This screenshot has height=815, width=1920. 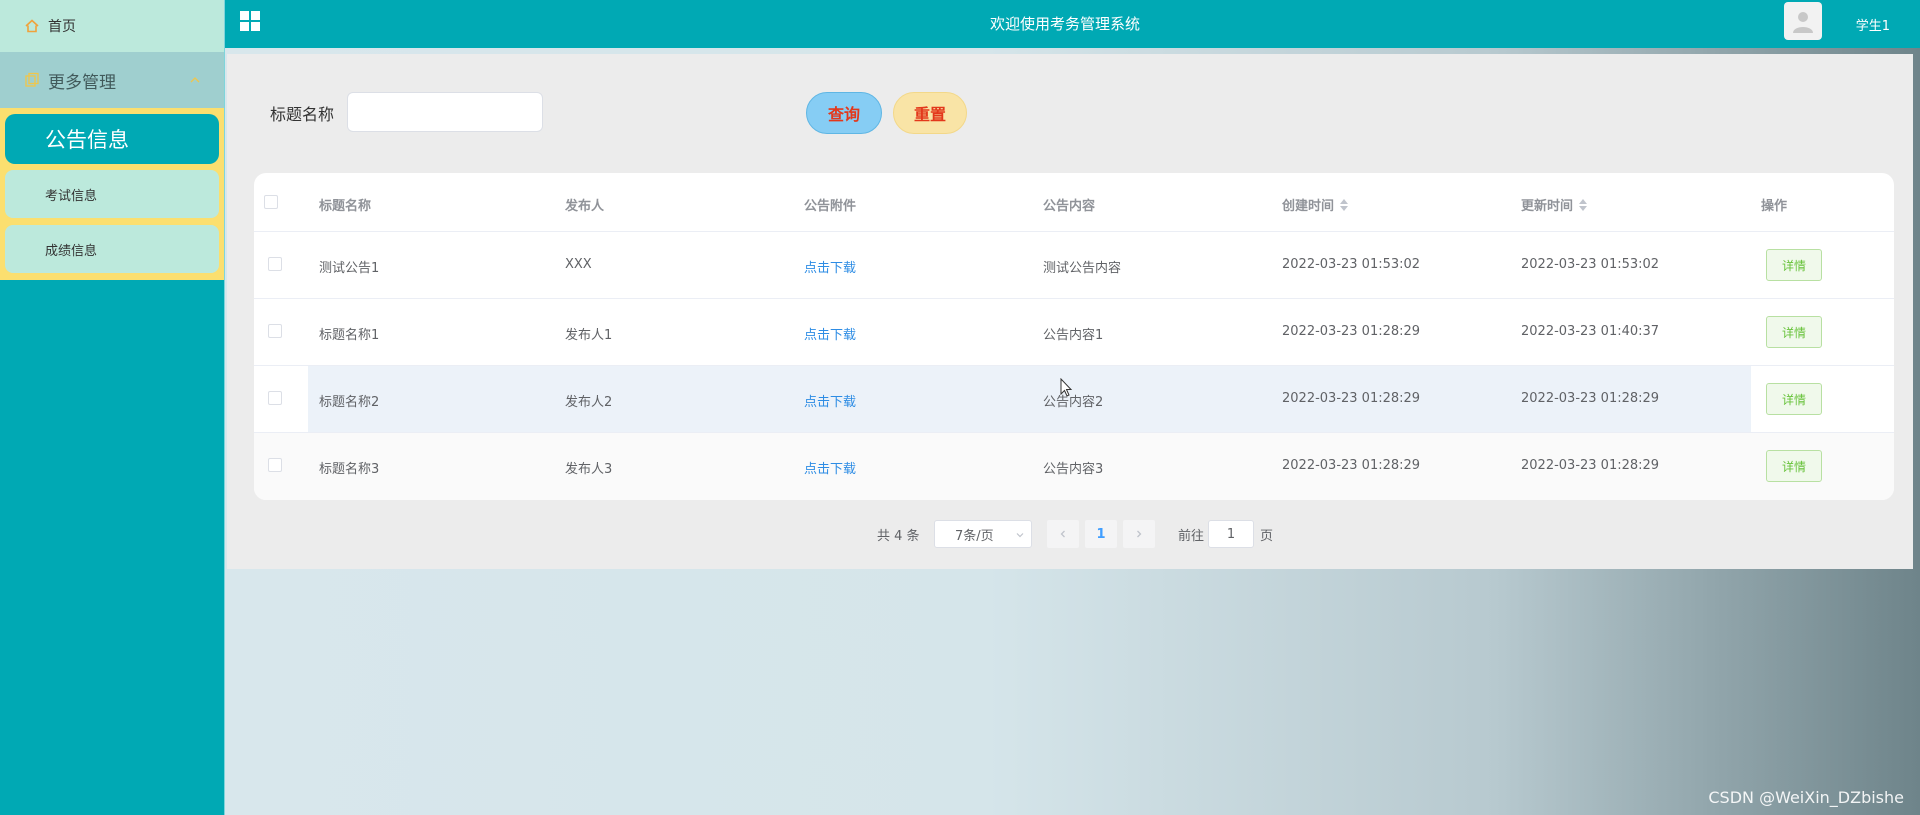 What do you see at coordinates (1020, 534) in the screenshot?
I see `chevron-down-icon` at bounding box center [1020, 534].